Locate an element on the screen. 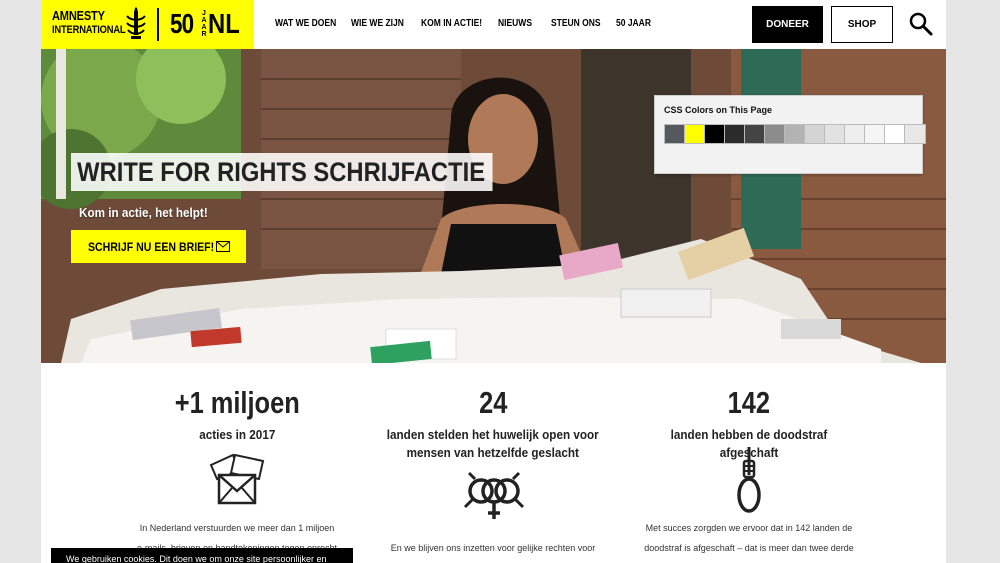 This screenshot has height=563, width=1000. amnesty-logo: AMNESTY INTERNATIONAL 50 JAAR NL is located at coordinates (147, 24).